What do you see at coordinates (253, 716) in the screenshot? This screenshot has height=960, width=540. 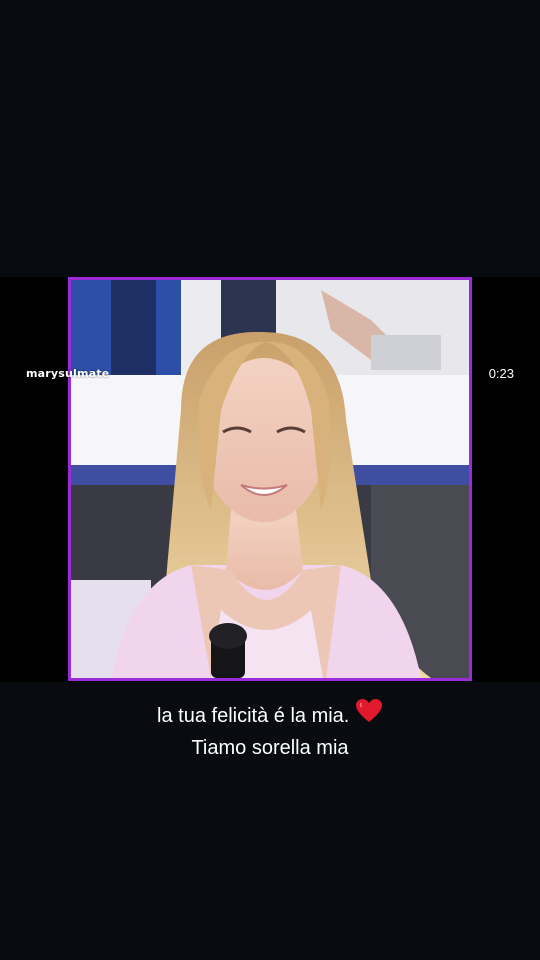 I see `caption-line-1-text: la tua felicità é la mia.` at bounding box center [253, 716].